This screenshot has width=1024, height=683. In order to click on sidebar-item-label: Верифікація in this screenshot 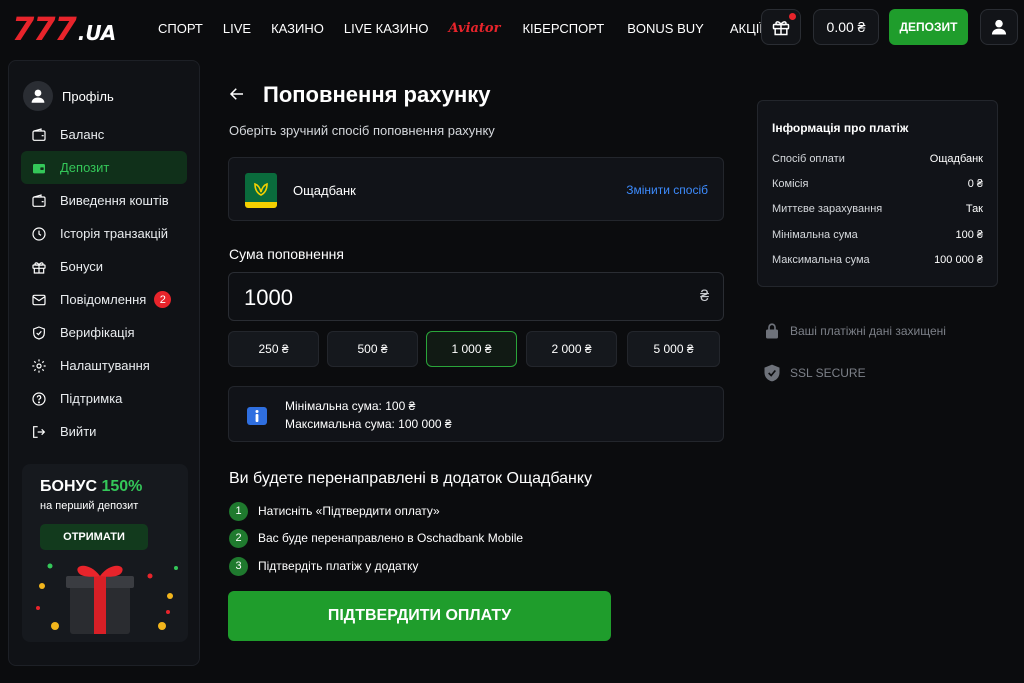, I will do `click(97, 332)`.